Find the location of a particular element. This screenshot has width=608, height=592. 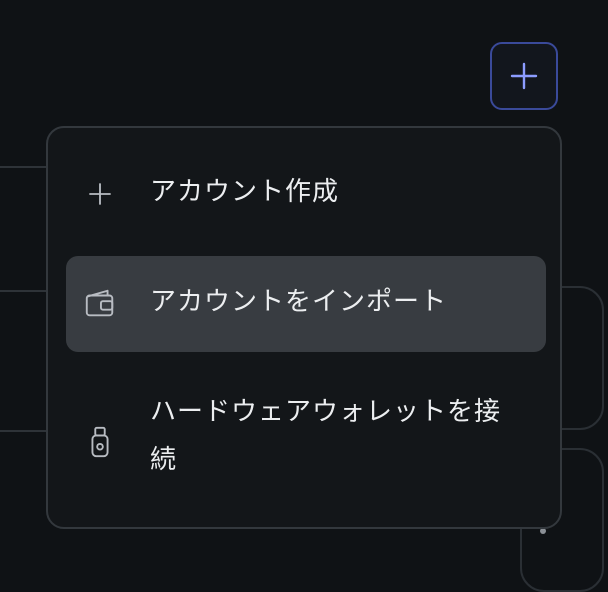

menu-item-create-account: アカウント作成 is located at coordinates (306, 194).